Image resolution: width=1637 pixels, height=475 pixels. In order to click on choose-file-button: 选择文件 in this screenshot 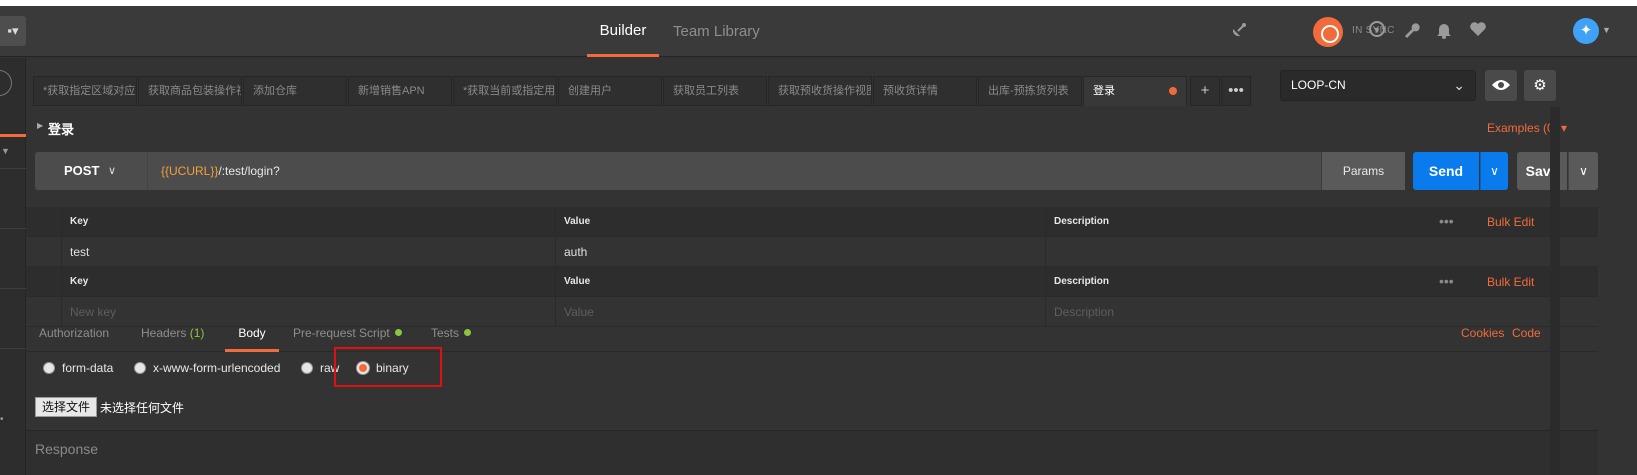, I will do `click(66, 407)`.